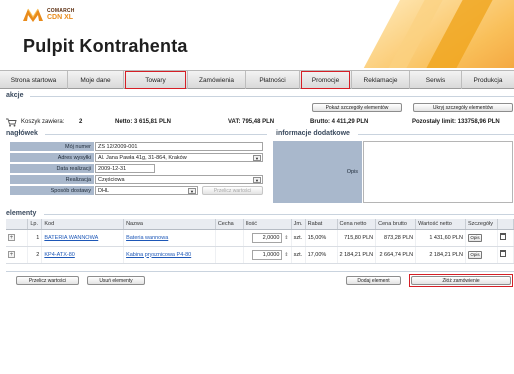 Image resolution: width=514 pixels, height=374 pixels. I want to click on page-title: Pulpit Kontrahenta, so click(105, 46).